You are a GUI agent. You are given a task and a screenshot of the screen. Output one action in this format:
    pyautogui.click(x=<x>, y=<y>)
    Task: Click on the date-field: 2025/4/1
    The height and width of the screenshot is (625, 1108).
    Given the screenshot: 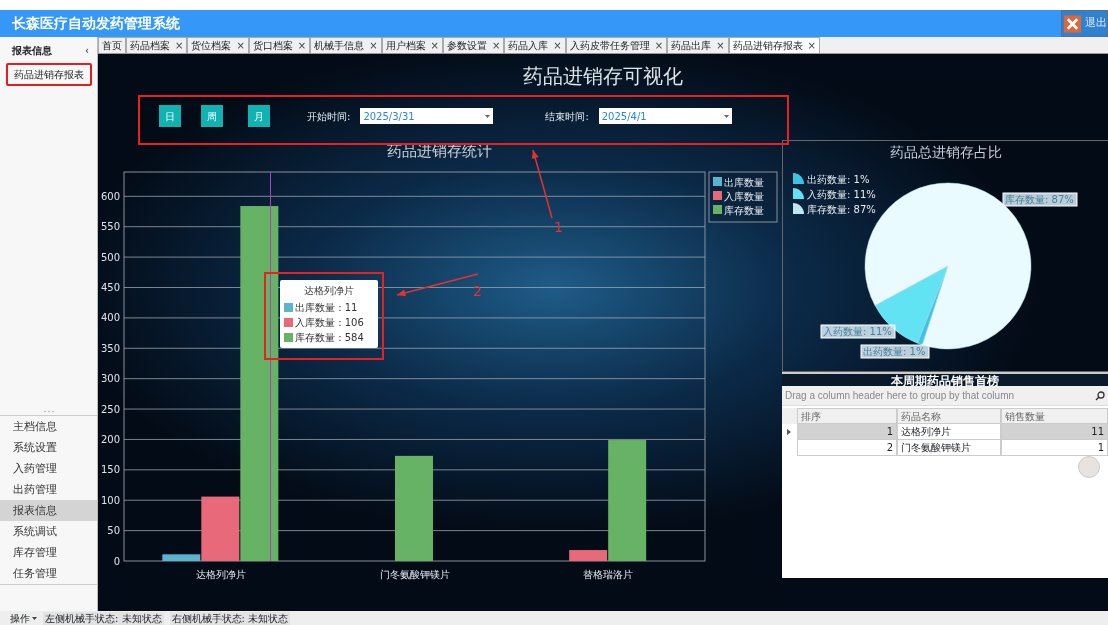 What is the action you would take?
    pyautogui.click(x=665, y=116)
    